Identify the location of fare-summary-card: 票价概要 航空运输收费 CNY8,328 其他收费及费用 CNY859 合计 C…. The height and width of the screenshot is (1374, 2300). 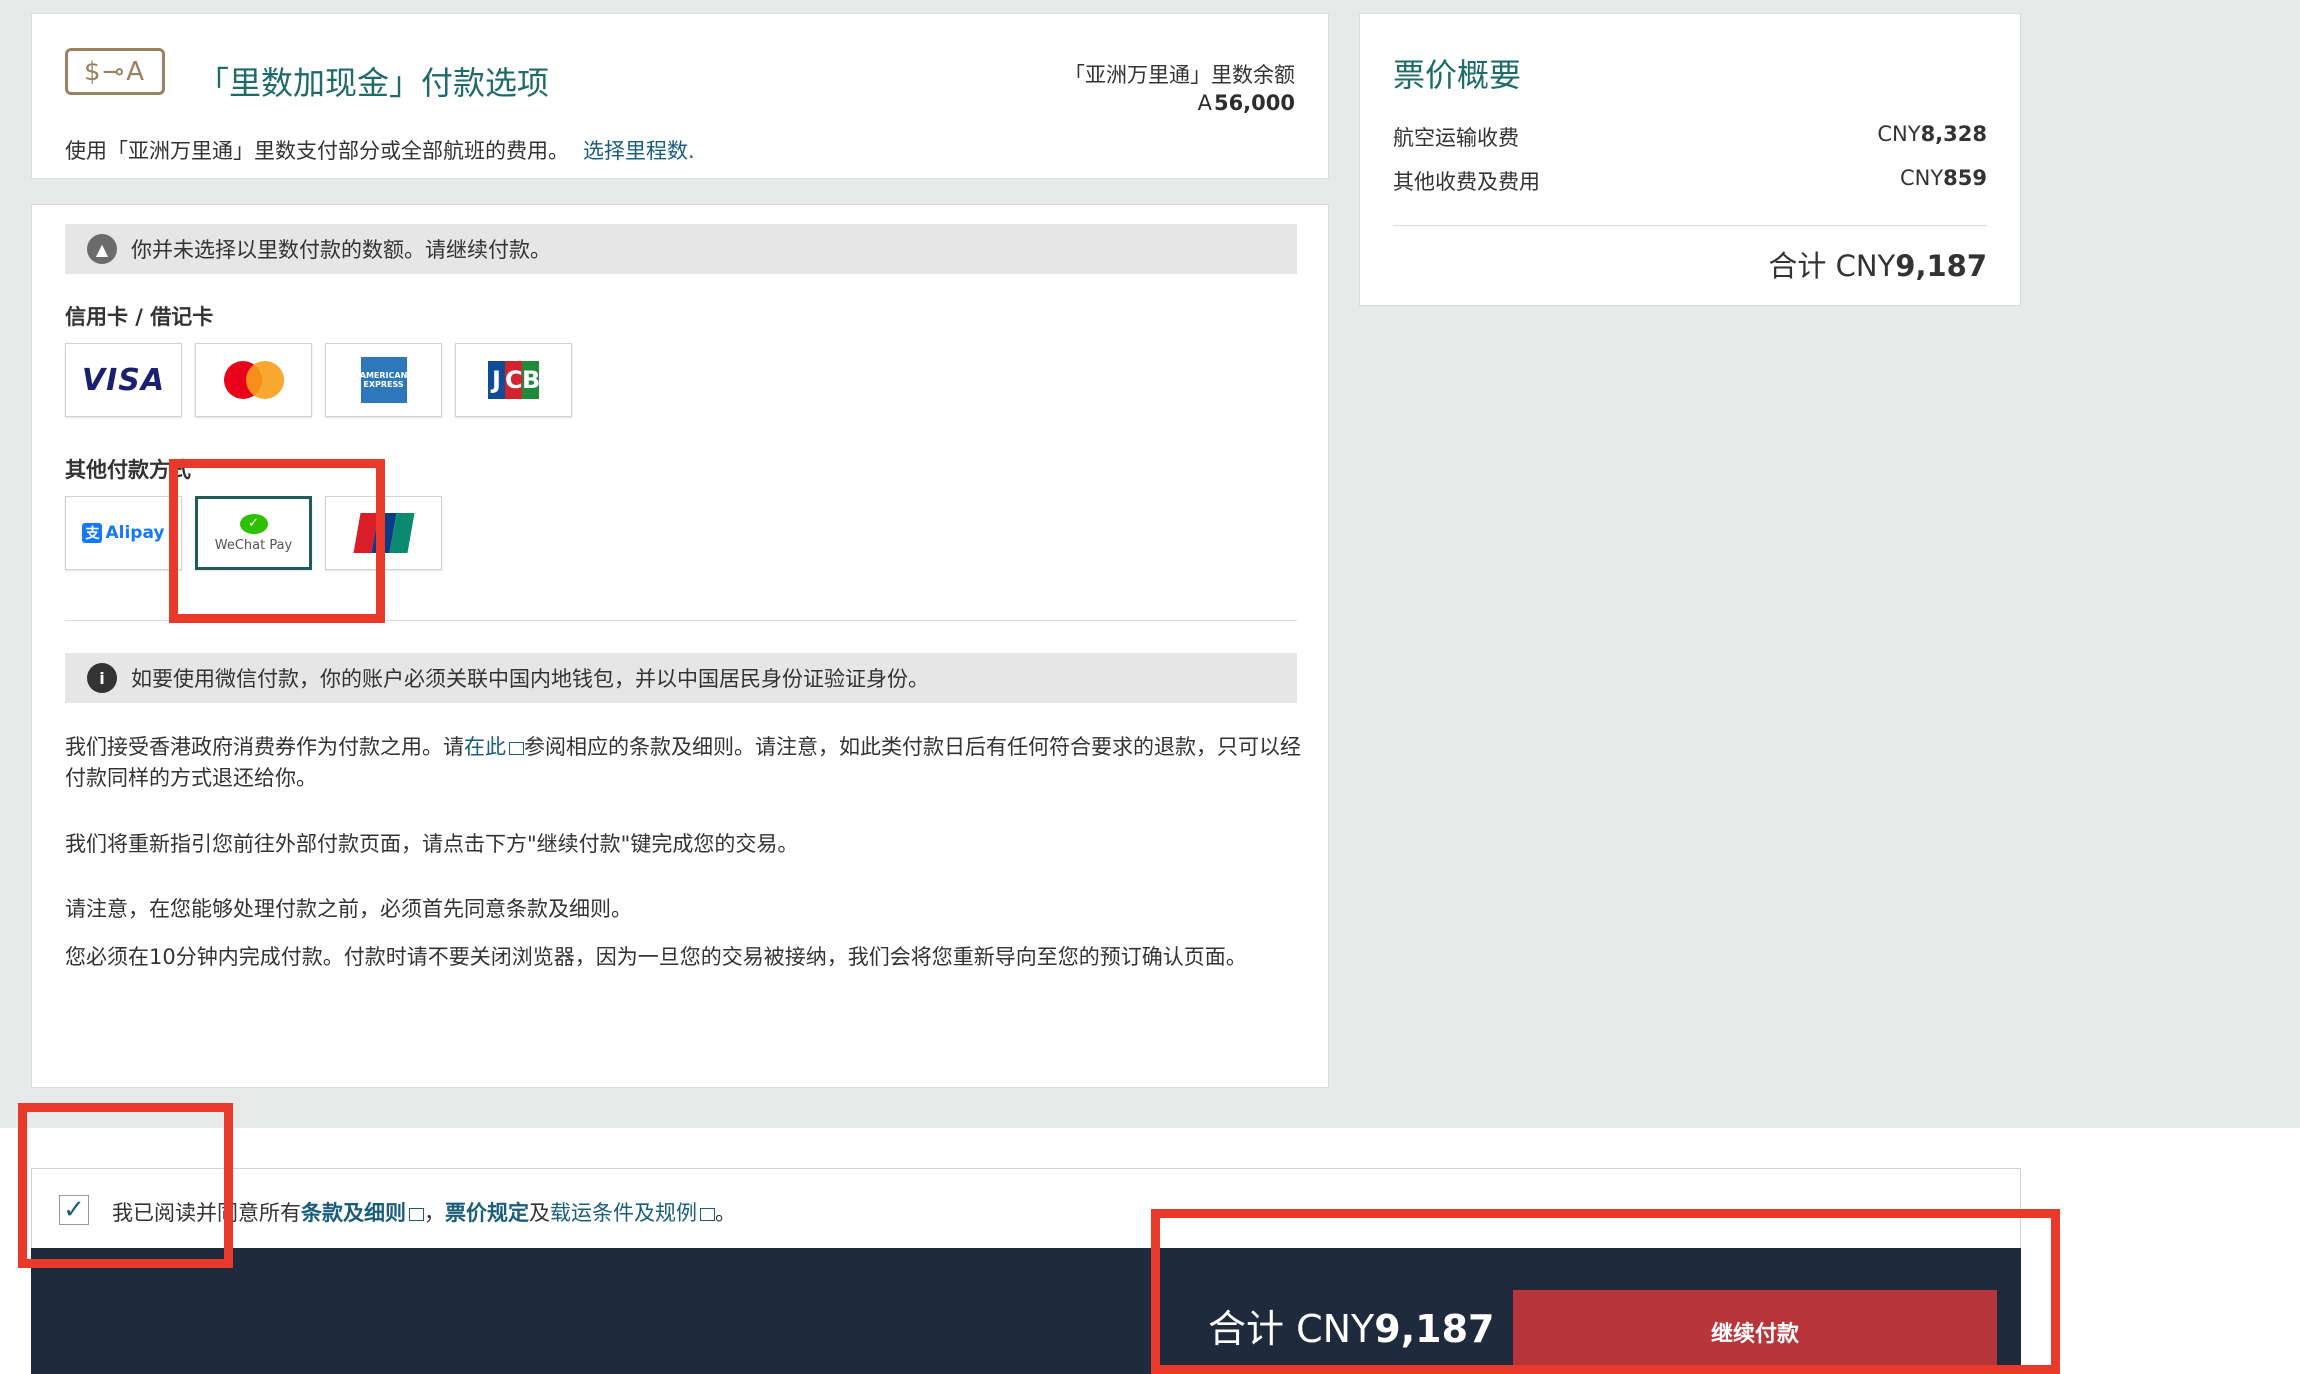
(1690, 159).